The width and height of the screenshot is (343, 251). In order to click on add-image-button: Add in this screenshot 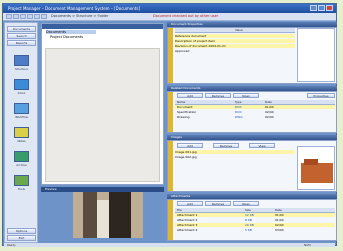, I will do `click(190, 145)`.